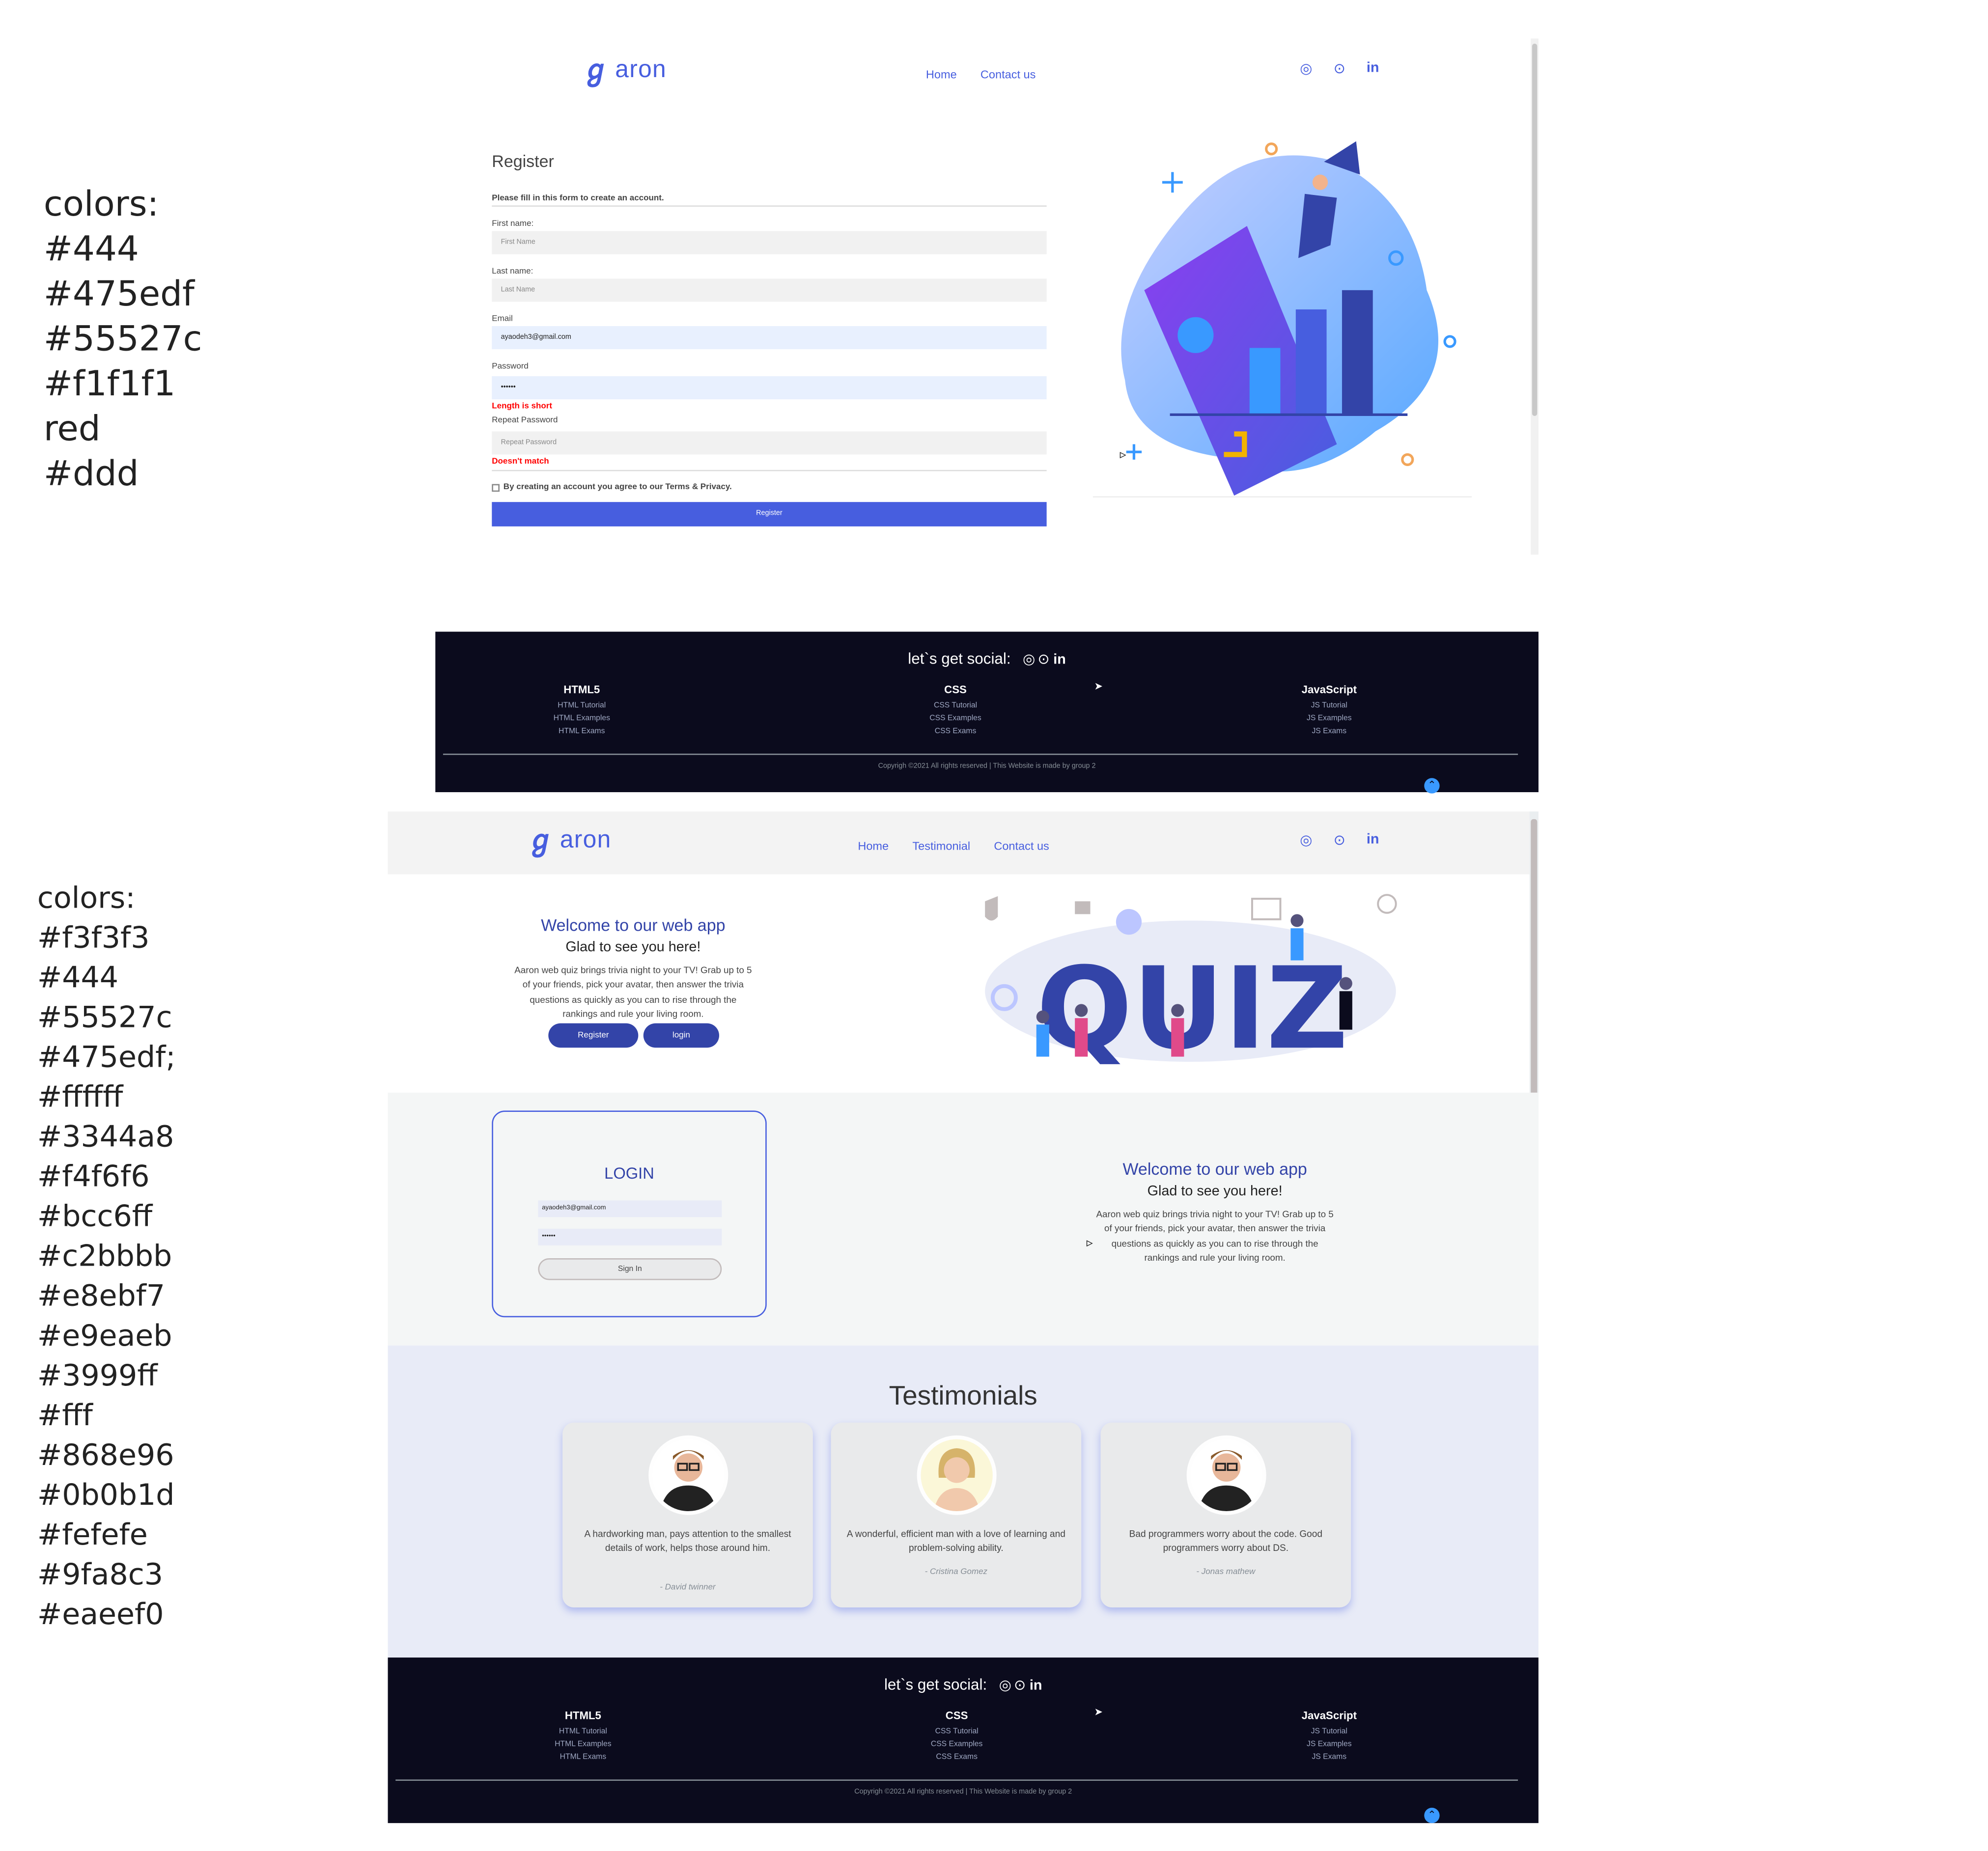 This screenshot has height=1851, width=1988. I want to click on repeat-password-label: Repeat Password, so click(525, 420).